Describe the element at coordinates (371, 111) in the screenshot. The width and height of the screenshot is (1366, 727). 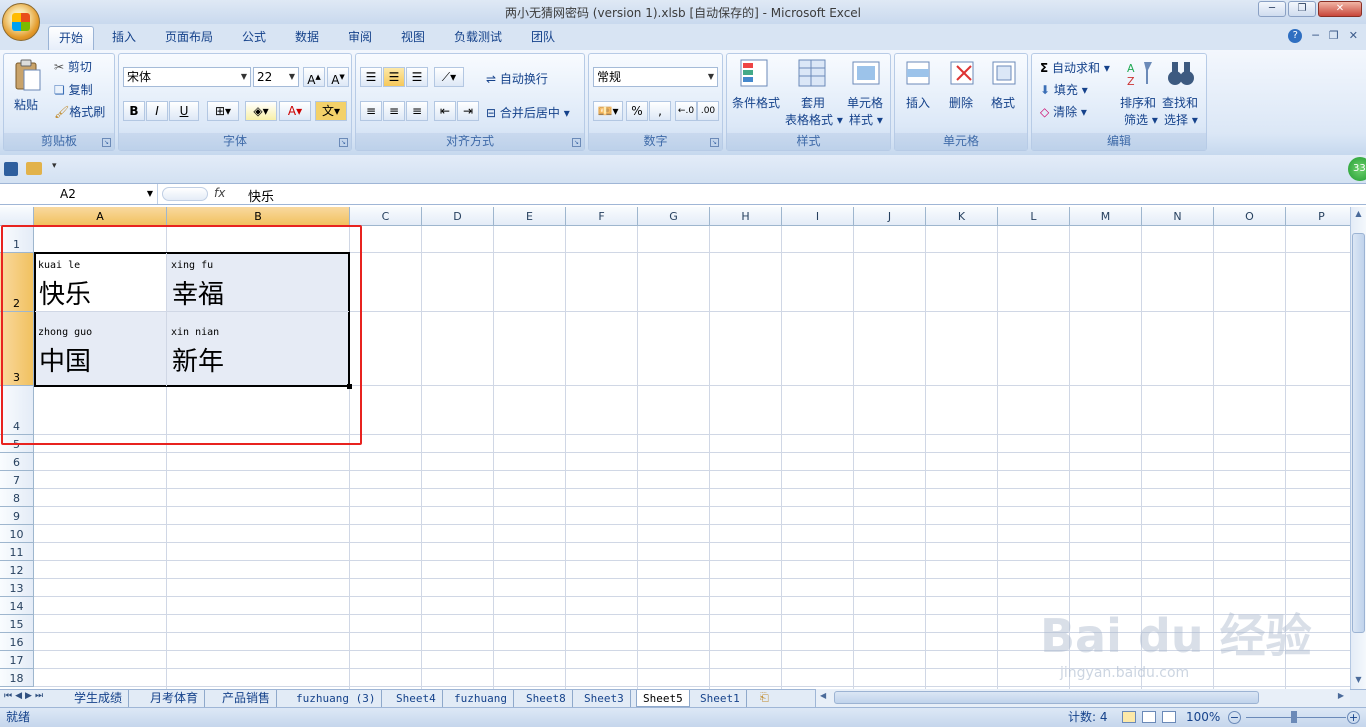
I see `align-left-button: ≡` at that location.